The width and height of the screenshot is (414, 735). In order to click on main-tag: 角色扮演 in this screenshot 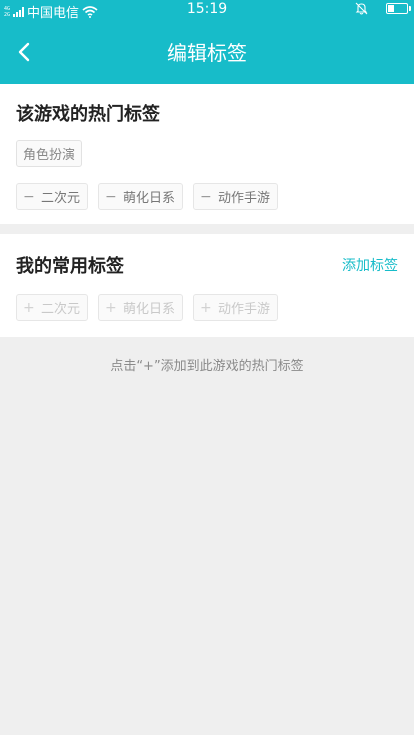, I will do `click(49, 153)`.